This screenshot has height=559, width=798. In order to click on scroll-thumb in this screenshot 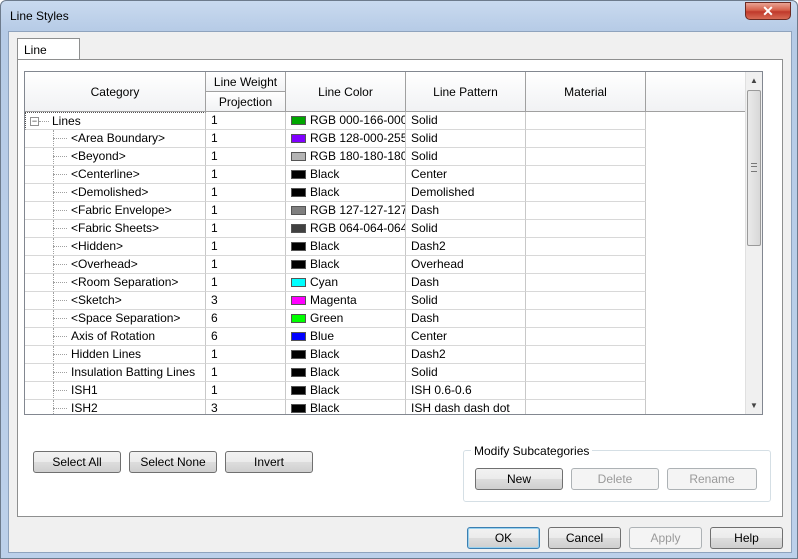, I will do `click(754, 168)`.